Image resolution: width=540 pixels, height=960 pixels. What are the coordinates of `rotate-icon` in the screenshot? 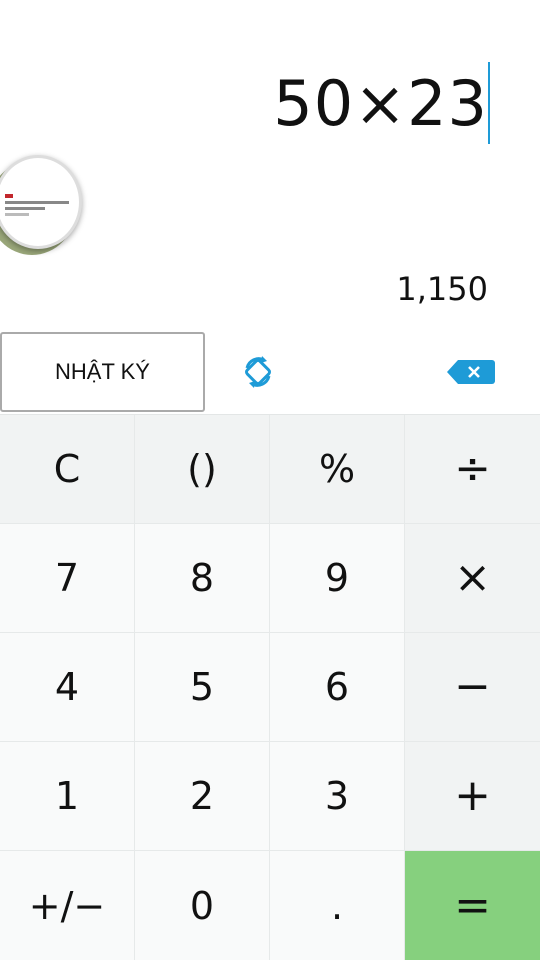 It's located at (258, 372).